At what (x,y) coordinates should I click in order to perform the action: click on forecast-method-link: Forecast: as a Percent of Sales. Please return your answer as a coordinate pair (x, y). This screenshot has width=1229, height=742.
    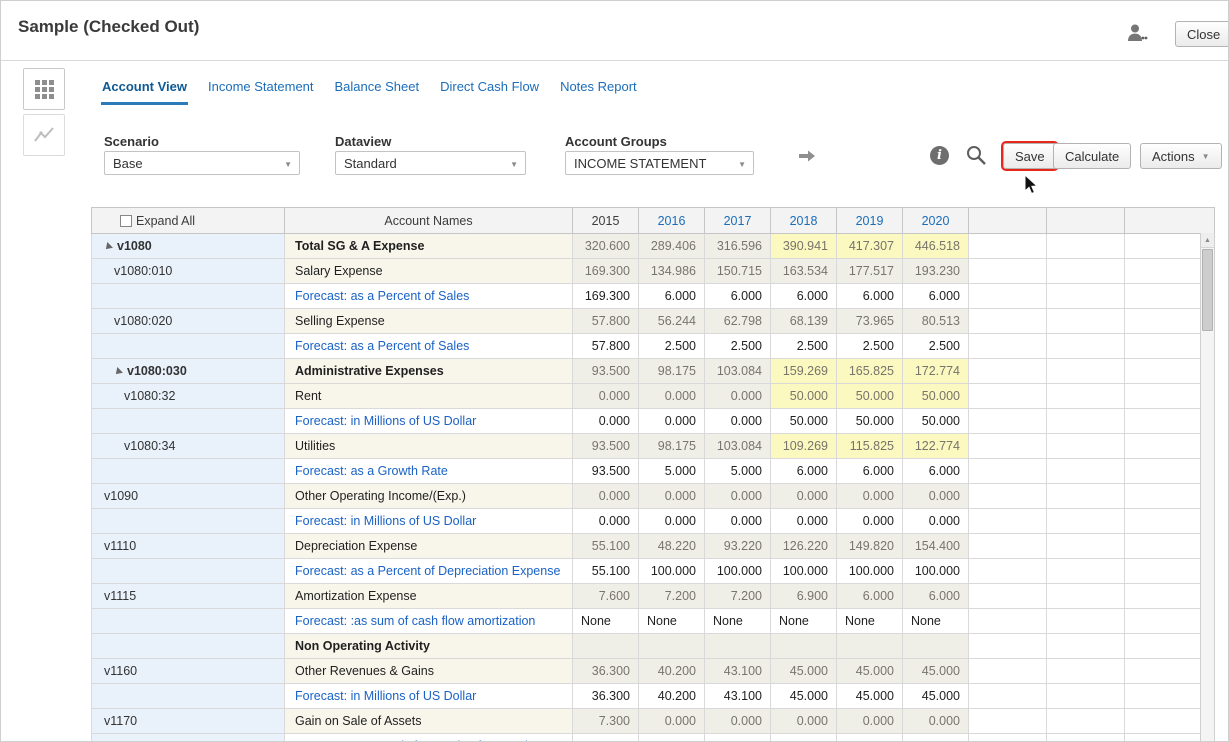
    Looking at the image, I should click on (382, 296).